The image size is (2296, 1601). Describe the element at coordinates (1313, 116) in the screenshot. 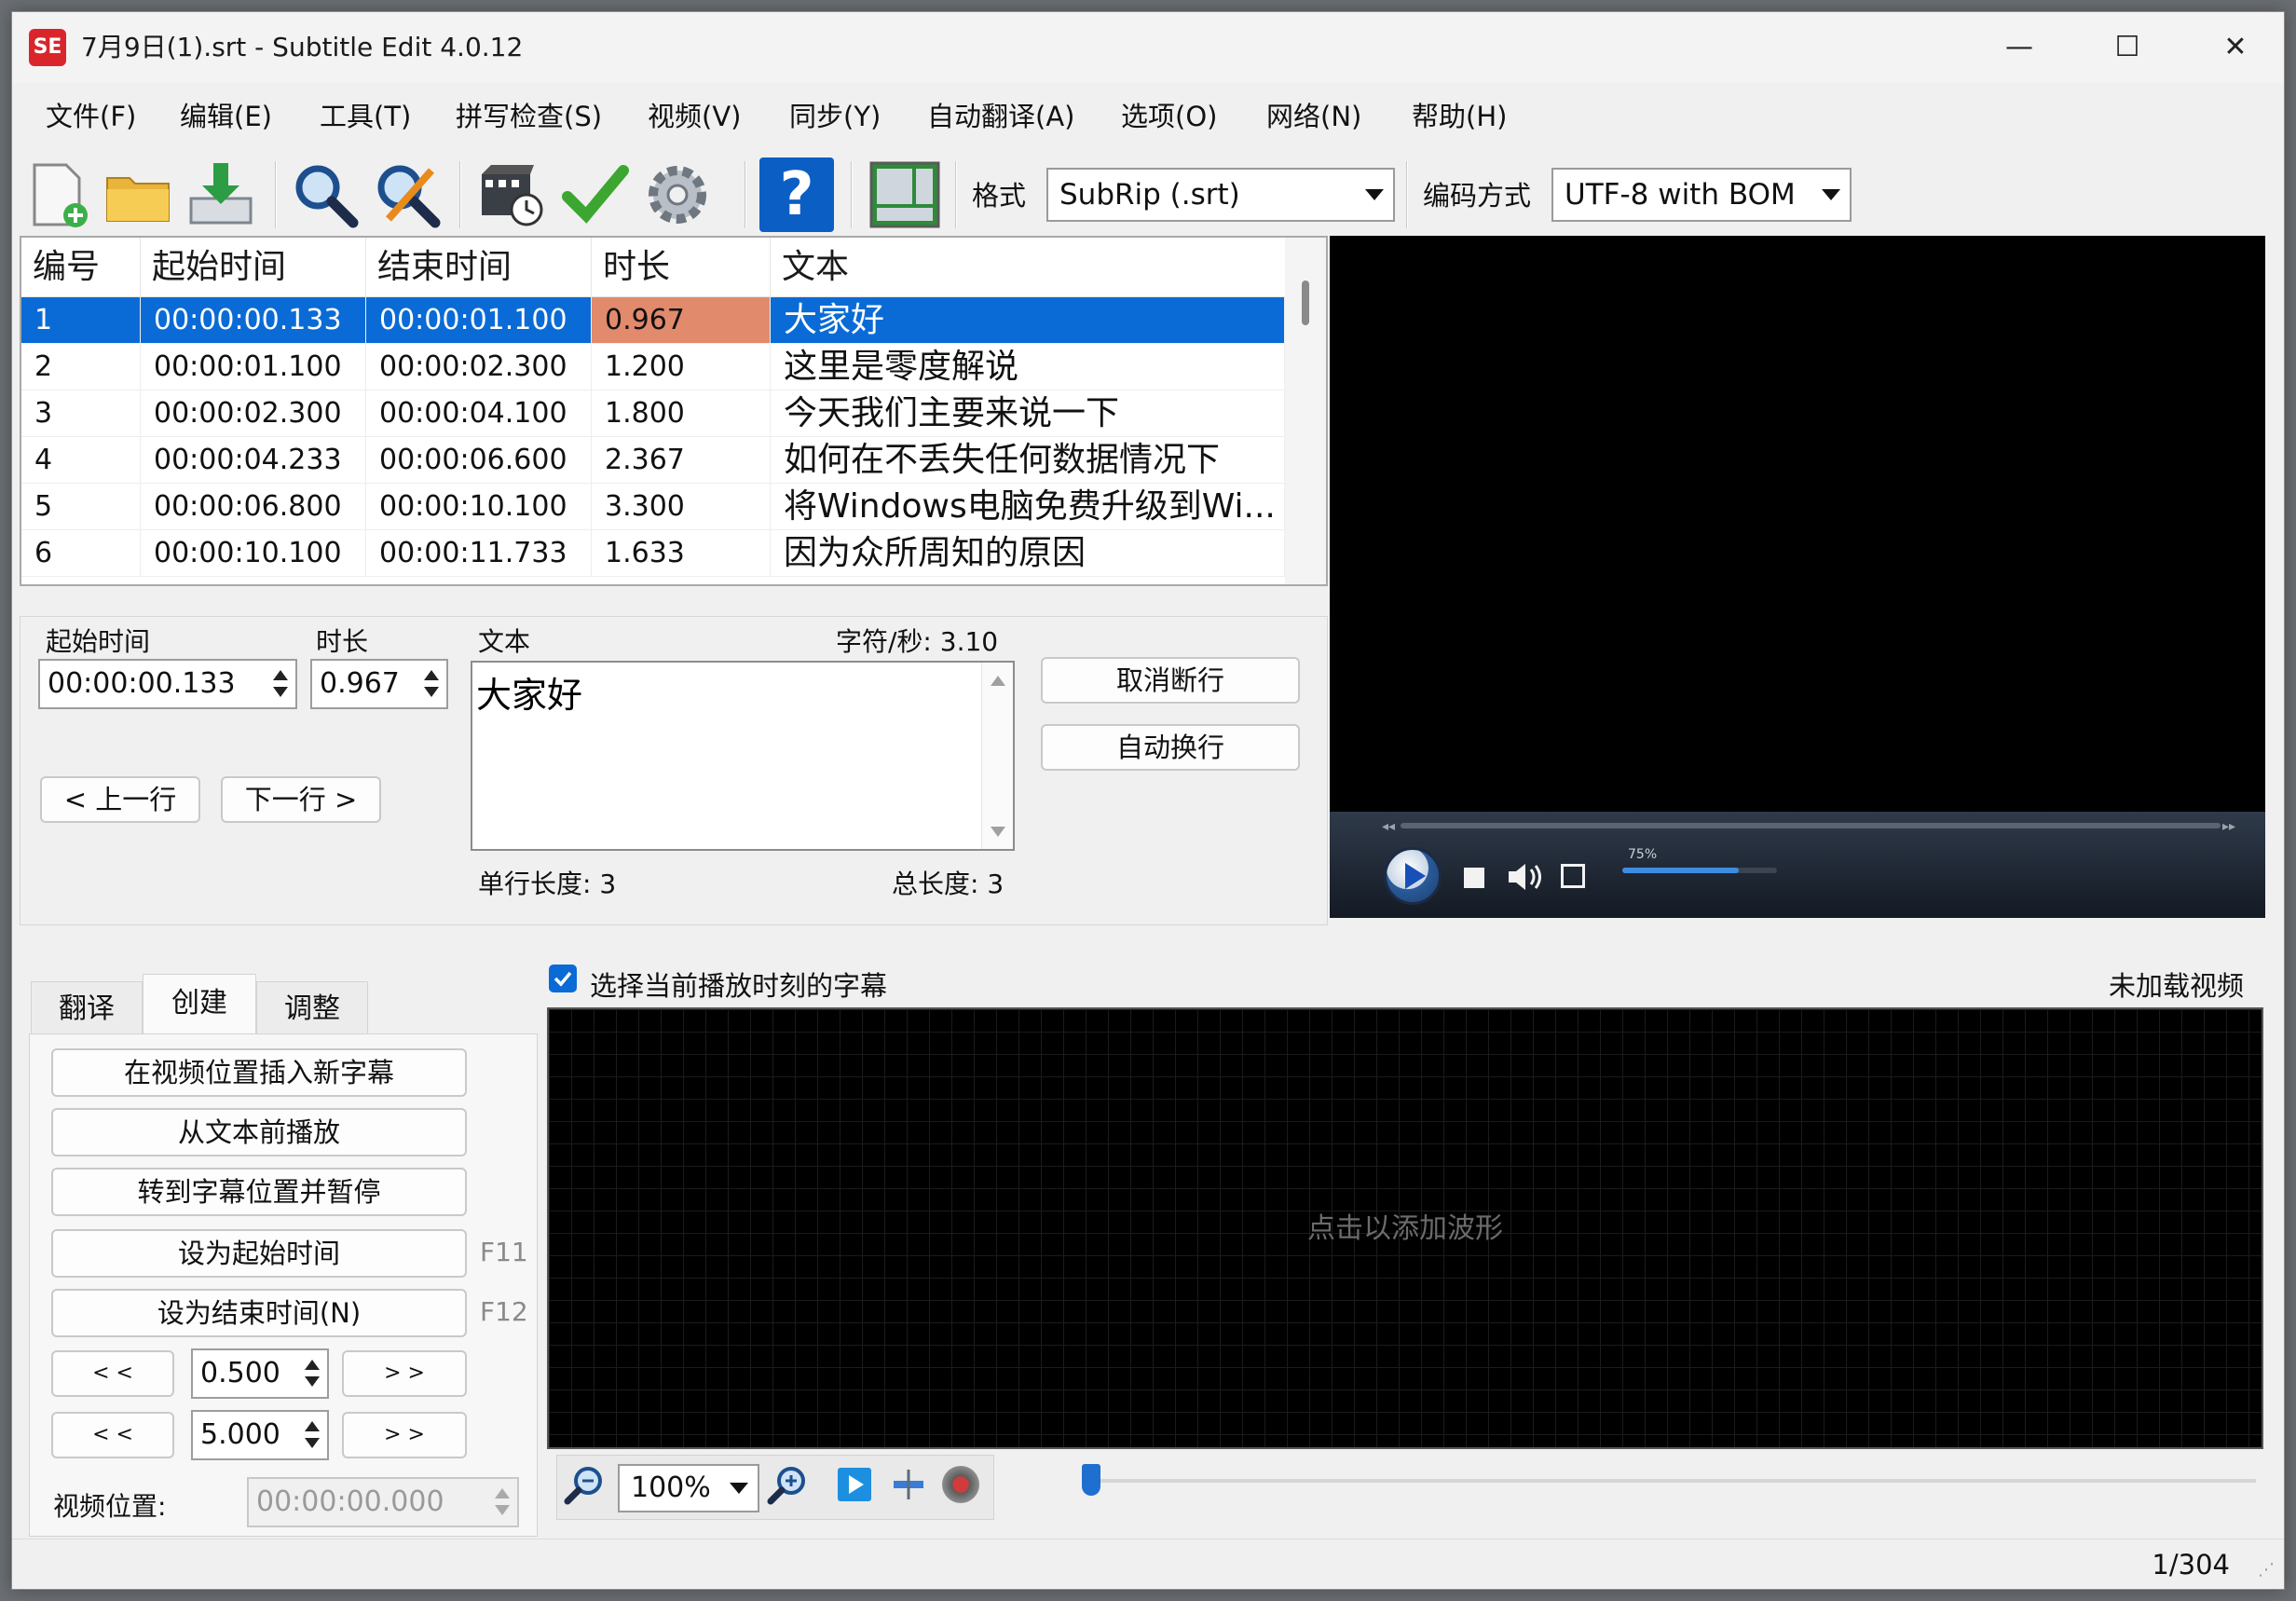

I see `menu-network: 网络(N)` at that location.